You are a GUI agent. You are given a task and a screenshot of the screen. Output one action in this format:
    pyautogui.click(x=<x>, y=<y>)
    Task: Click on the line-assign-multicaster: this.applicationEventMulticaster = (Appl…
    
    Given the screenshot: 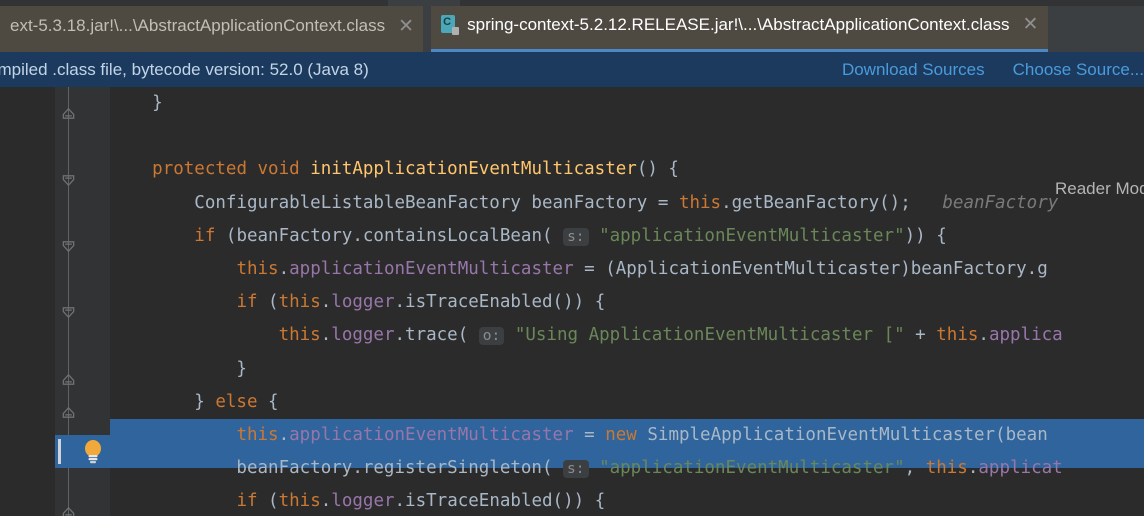 What is the action you would take?
    pyautogui.click(x=627, y=269)
    